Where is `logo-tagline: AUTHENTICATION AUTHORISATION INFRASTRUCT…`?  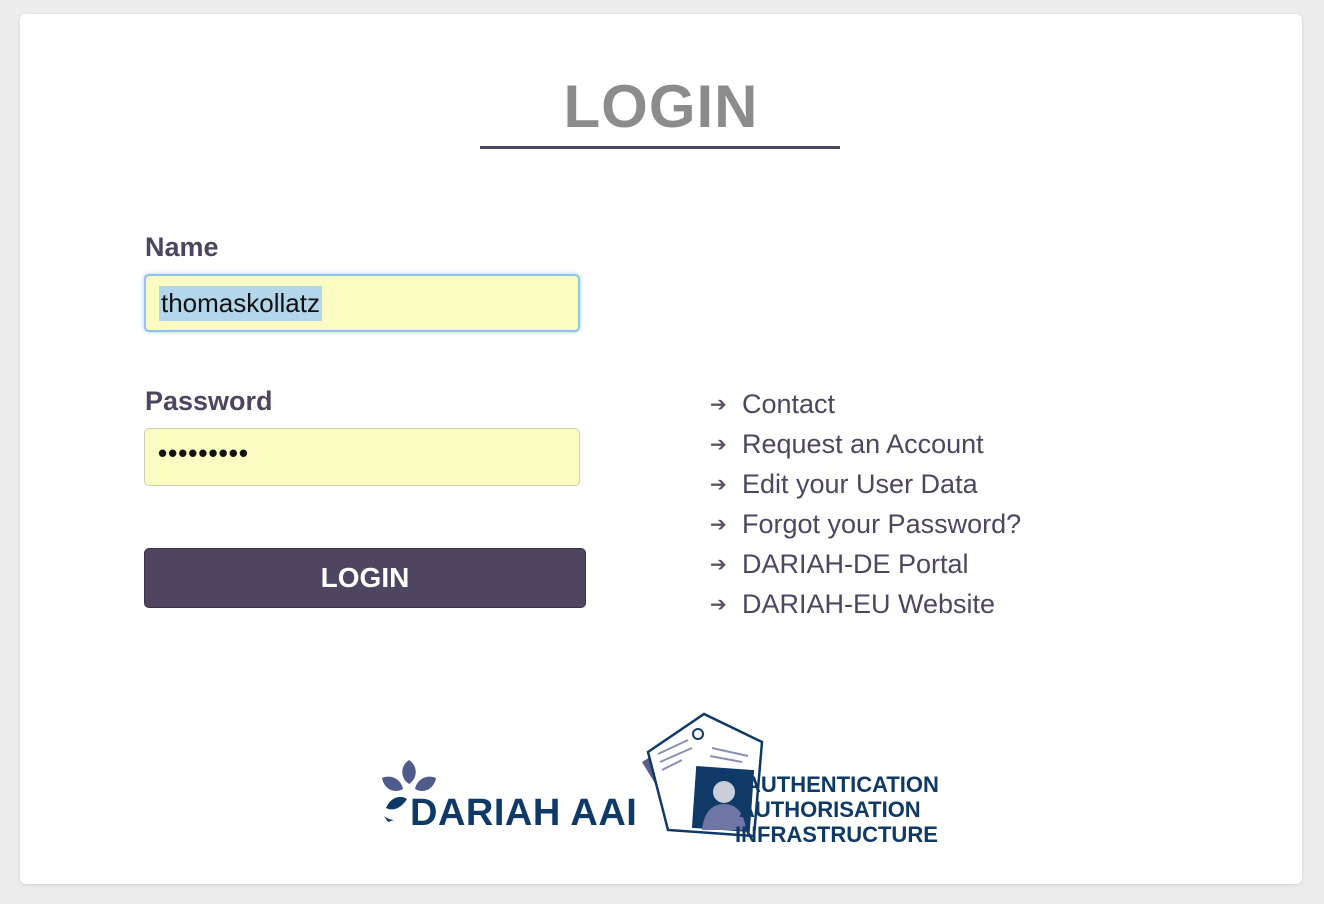
logo-tagline: AUTHENTICATION AUTHORISATION INFRASTRUCT… is located at coordinates (837, 809).